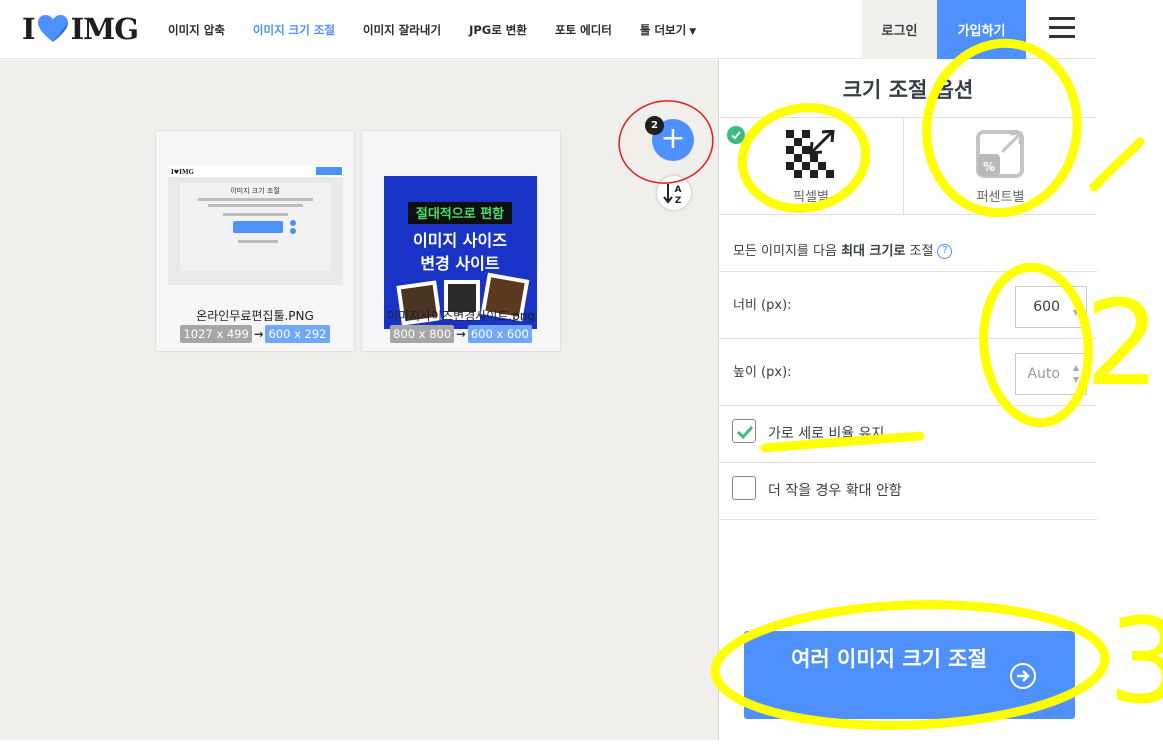 The width and height of the screenshot is (1163, 749). Describe the element at coordinates (196, 30) in the screenshot. I see `nav-compress: 이미지 압축` at that location.